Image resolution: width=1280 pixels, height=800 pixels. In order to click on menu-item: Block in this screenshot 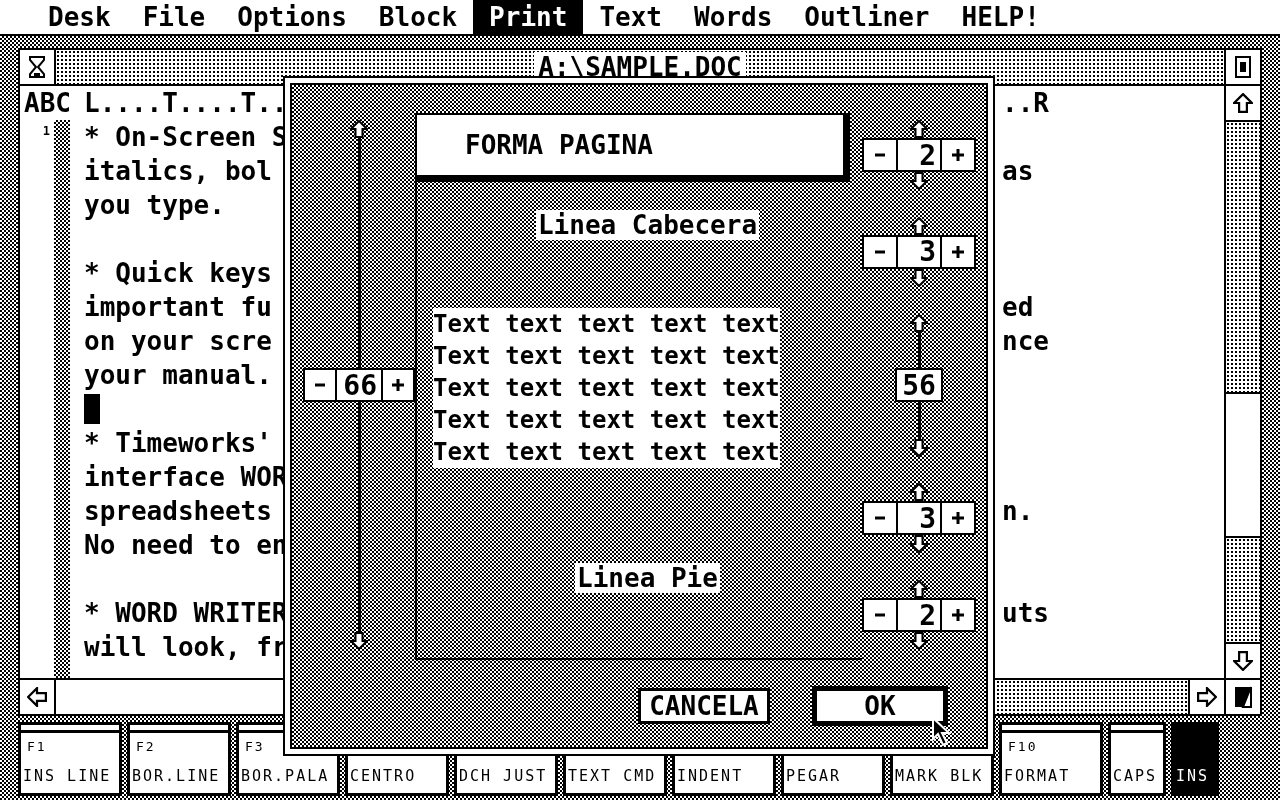, I will do `click(418, 17)`.